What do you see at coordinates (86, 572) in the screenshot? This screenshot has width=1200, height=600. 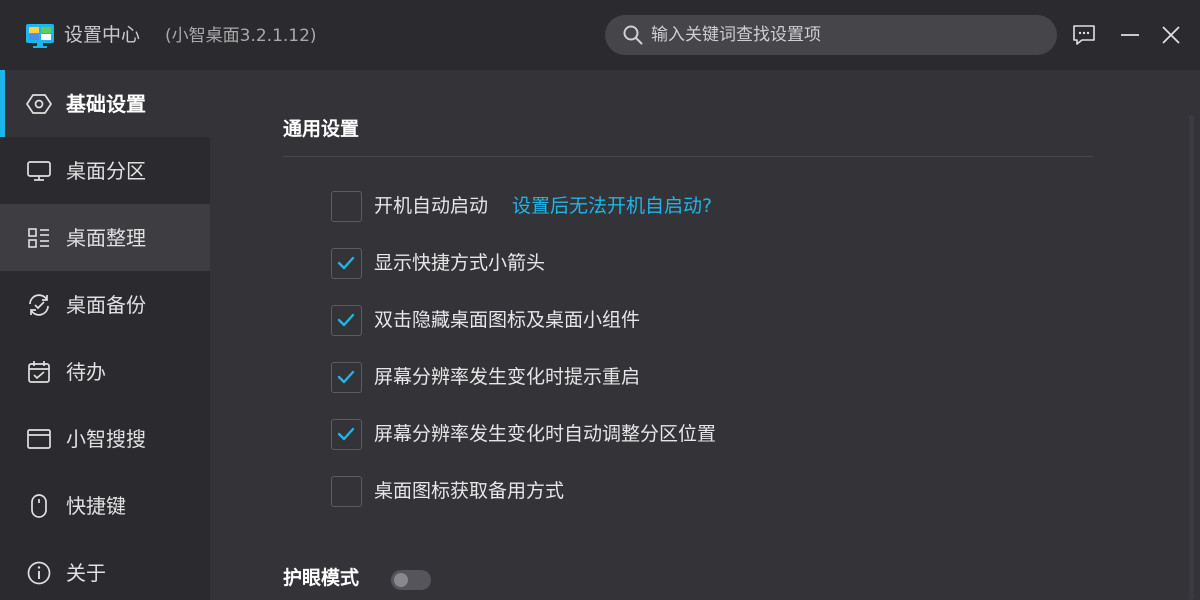 I see `sidebar-item-label: 关于` at bounding box center [86, 572].